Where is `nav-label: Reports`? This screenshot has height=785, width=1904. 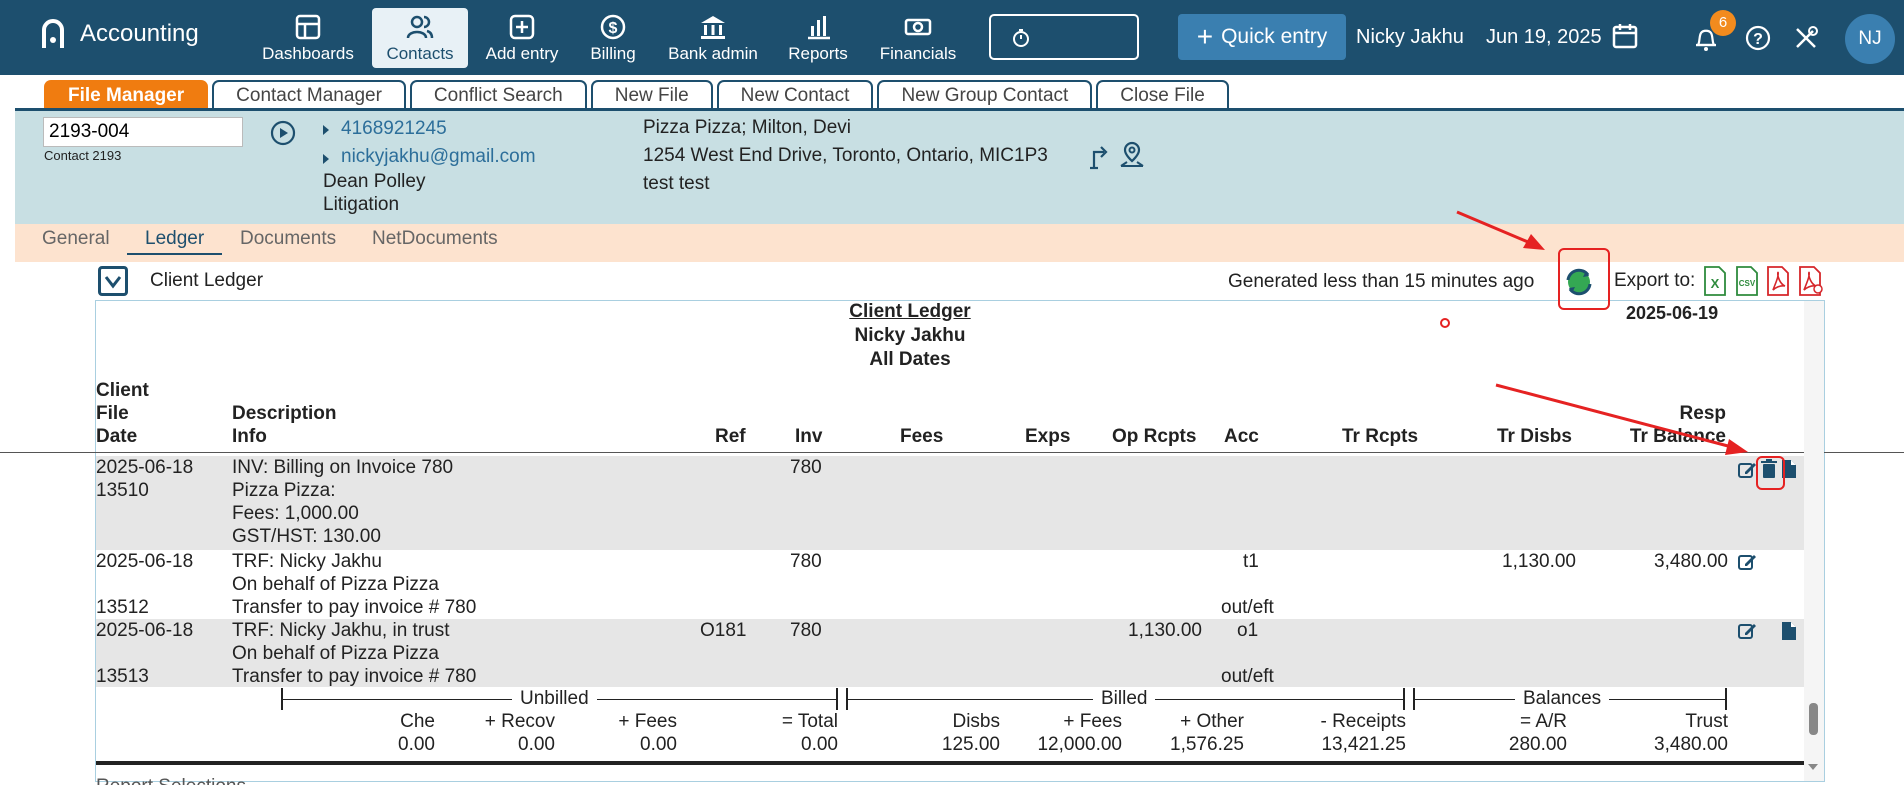 nav-label: Reports is located at coordinates (818, 53).